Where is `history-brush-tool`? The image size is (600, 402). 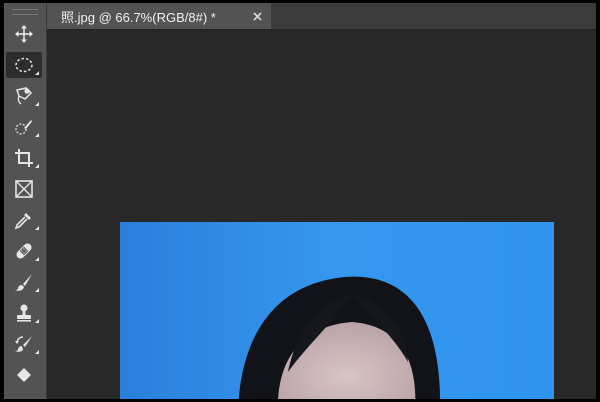
history-brush-tool is located at coordinates (24, 344).